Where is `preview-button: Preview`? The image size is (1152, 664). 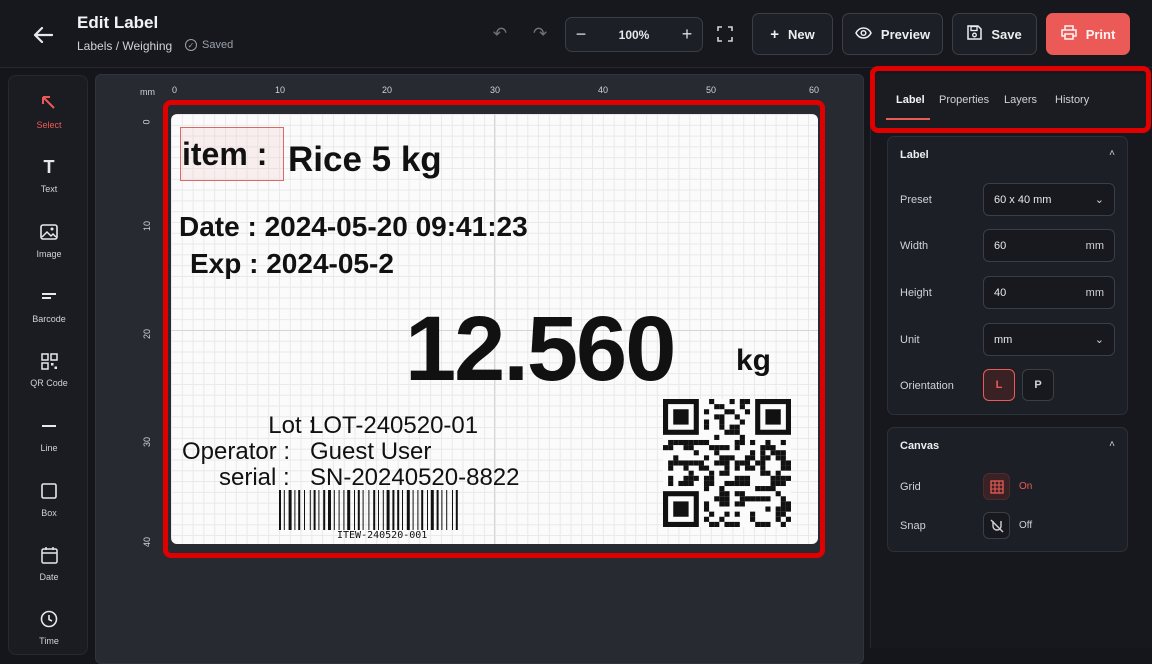
preview-button: Preview is located at coordinates (892, 34).